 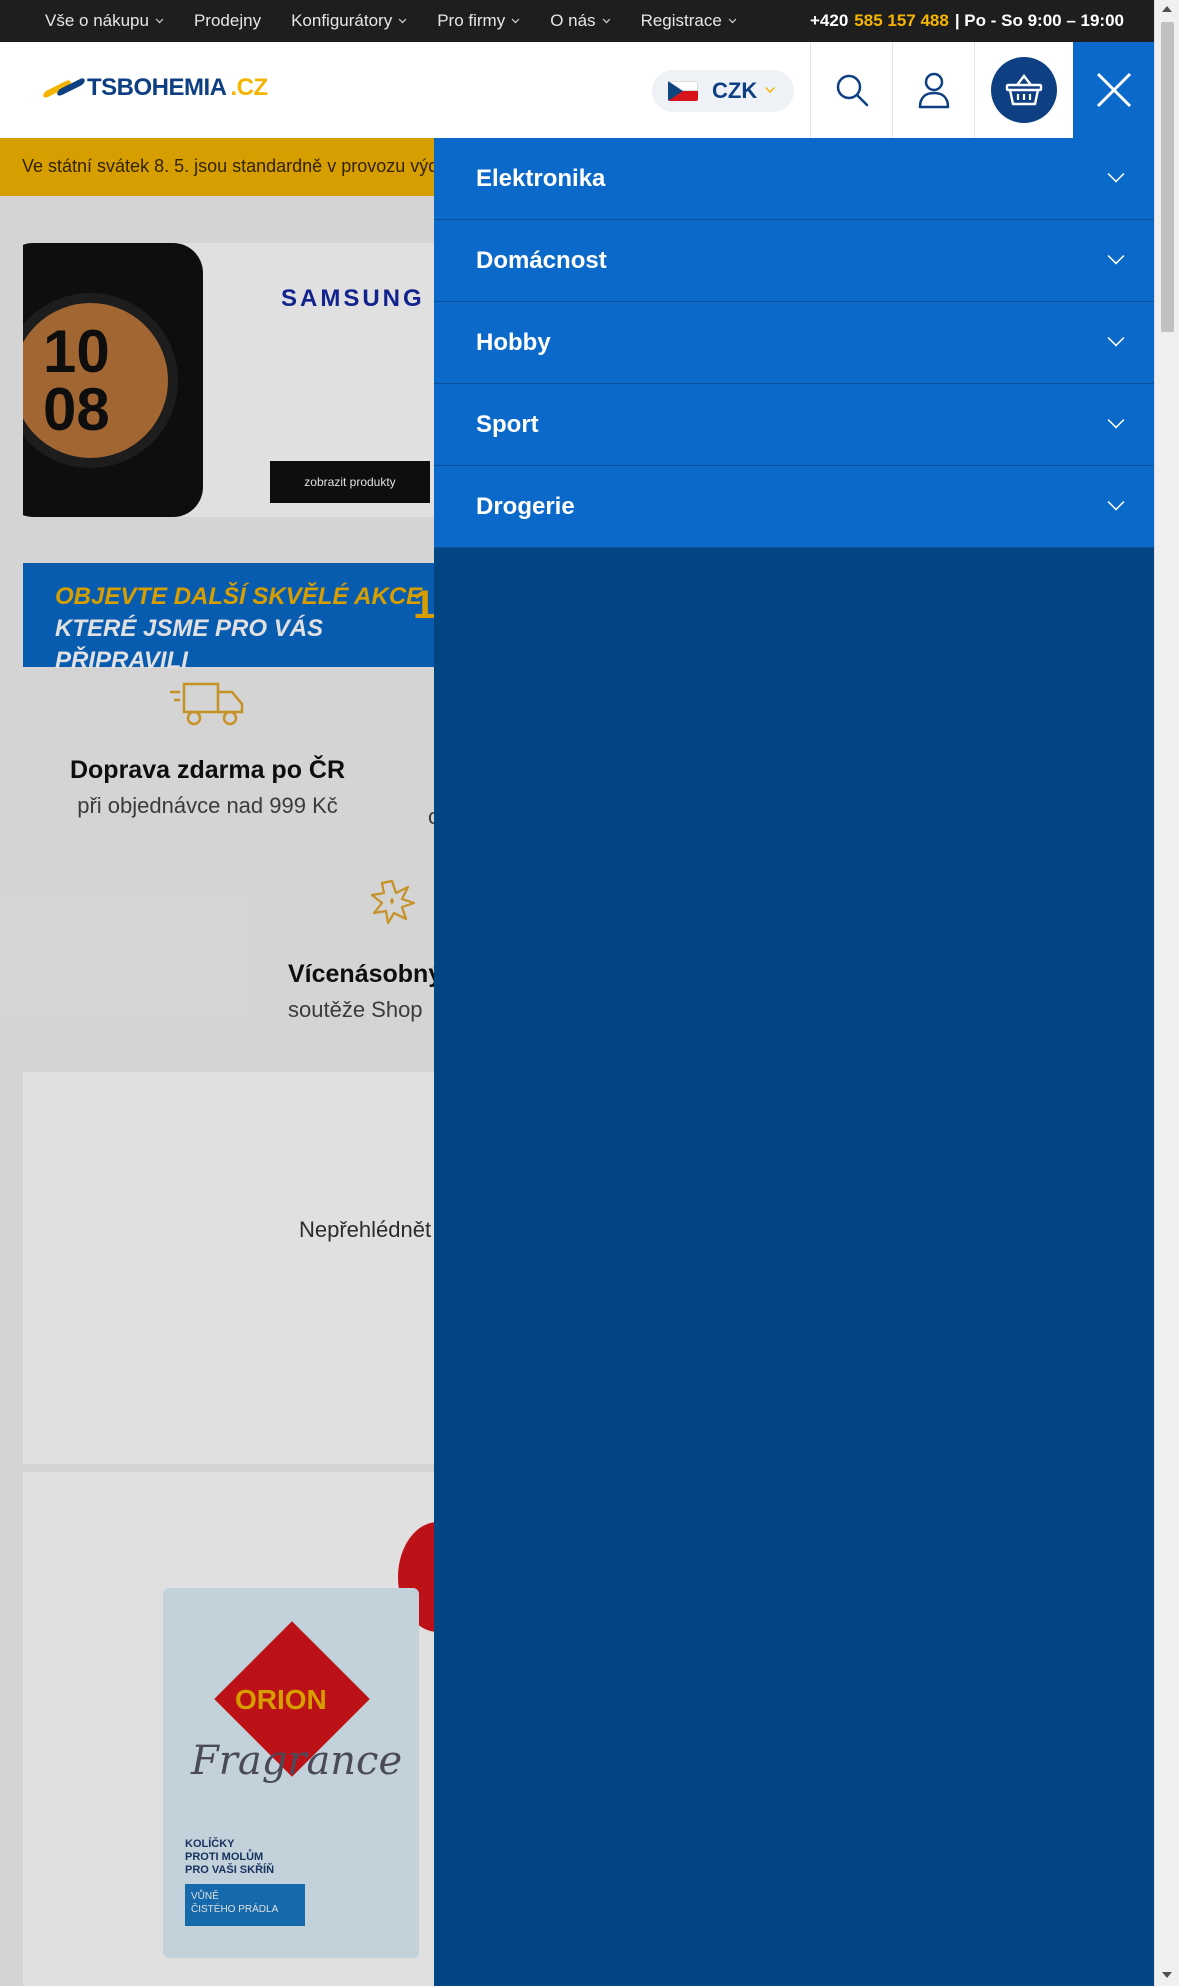 What do you see at coordinates (681, 20) in the screenshot?
I see `top-nav-label: Registrace` at bounding box center [681, 20].